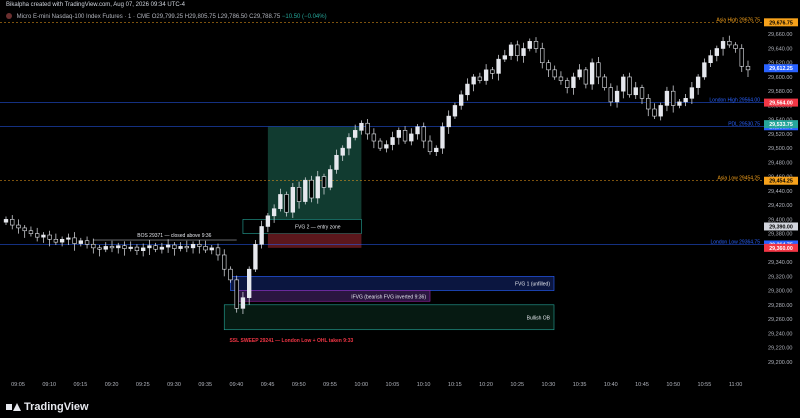  What do you see at coordinates (780, 35) in the screenshot?
I see `price-tick-label: 29,660.00` at bounding box center [780, 35].